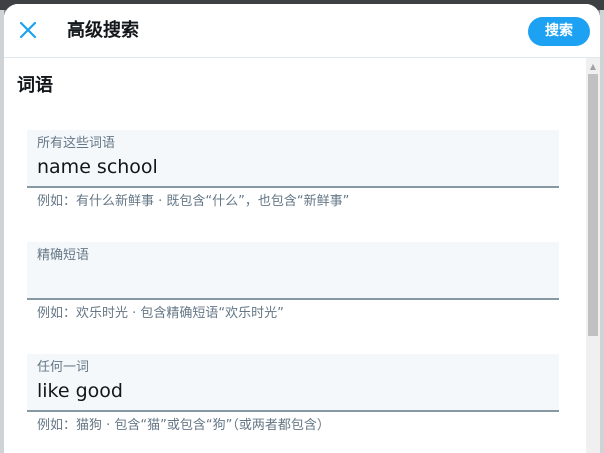 This screenshot has width=604, height=453. Describe the element at coordinates (602, 231) in the screenshot. I see `background-page-right` at that location.